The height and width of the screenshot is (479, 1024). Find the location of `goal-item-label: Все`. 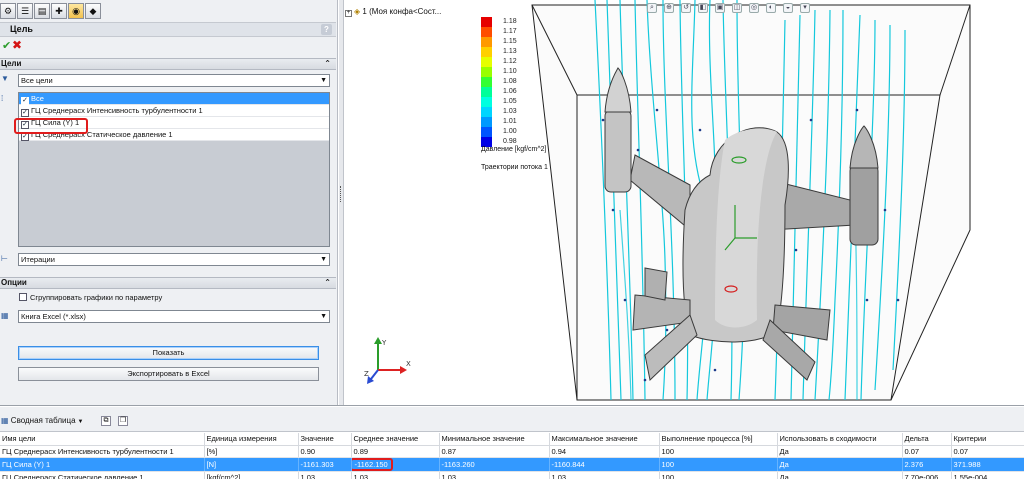

goal-item-label: Все is located at coordinates (37, 98).